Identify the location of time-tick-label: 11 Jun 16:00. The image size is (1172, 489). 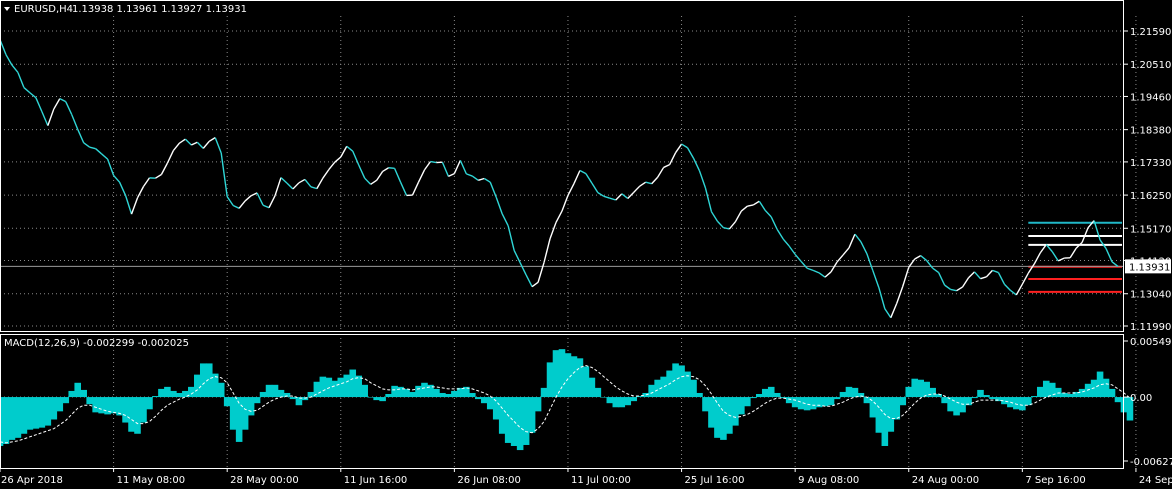
(376, 480).